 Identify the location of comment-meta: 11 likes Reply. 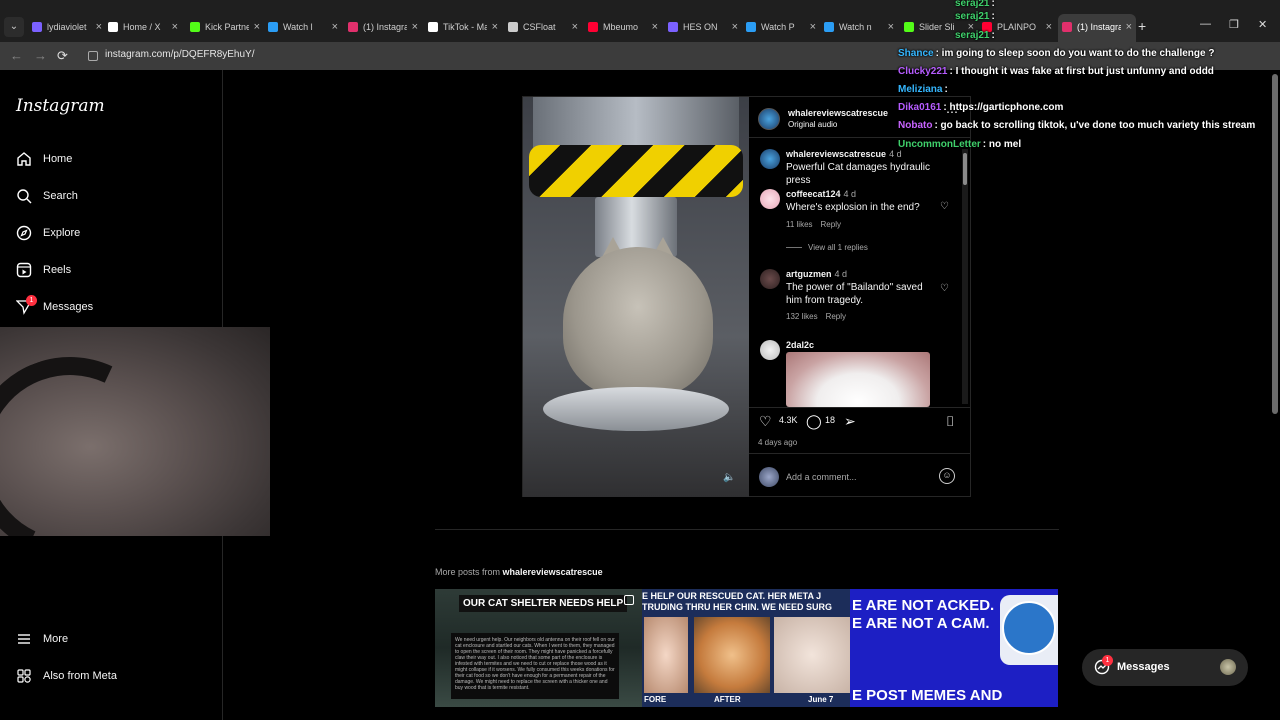
(817, 224).